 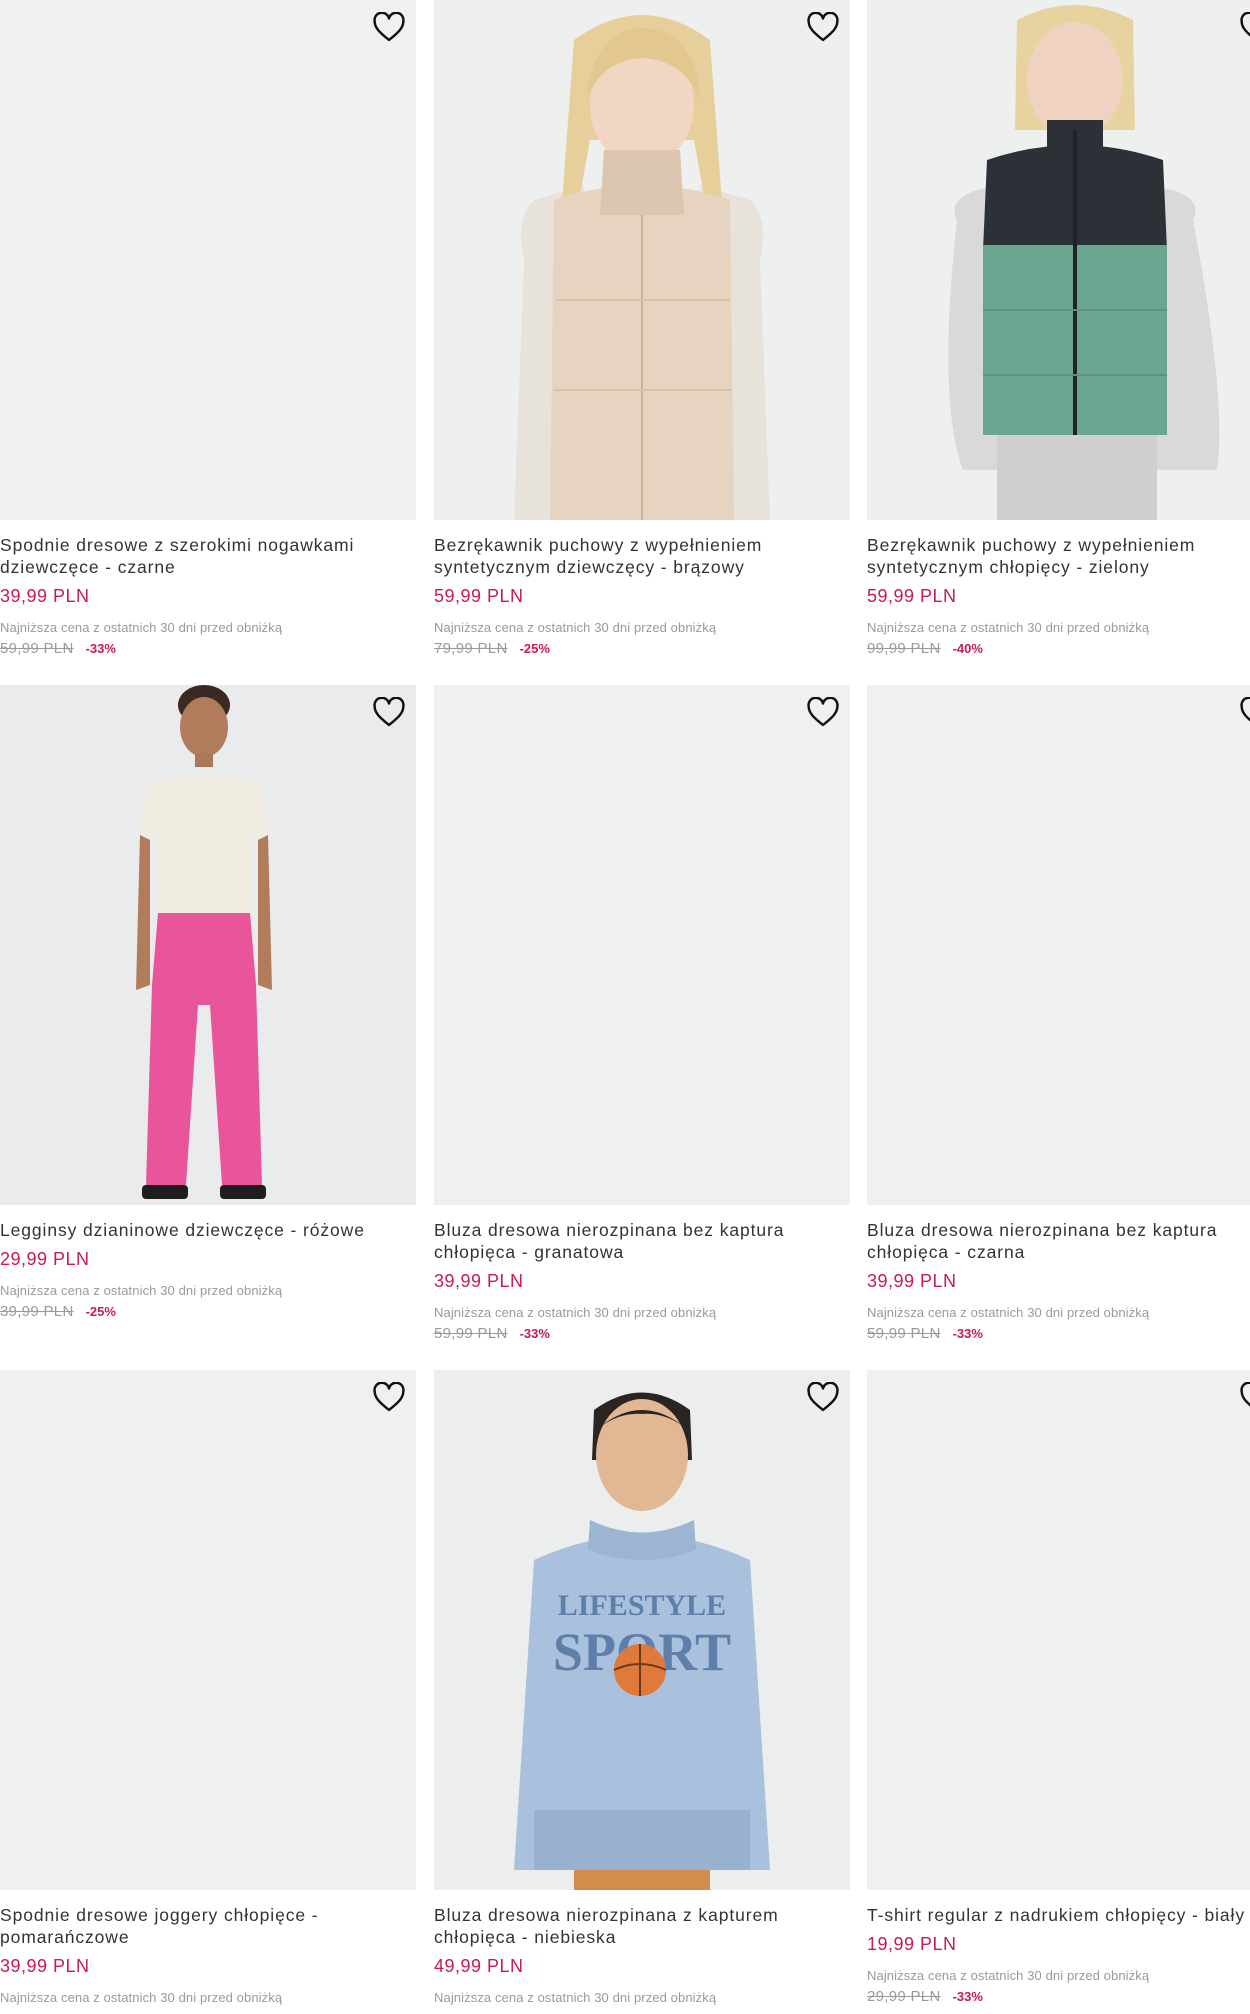 I want to click on product-price: 29,99 PLN, so click(x=45, y=1259).